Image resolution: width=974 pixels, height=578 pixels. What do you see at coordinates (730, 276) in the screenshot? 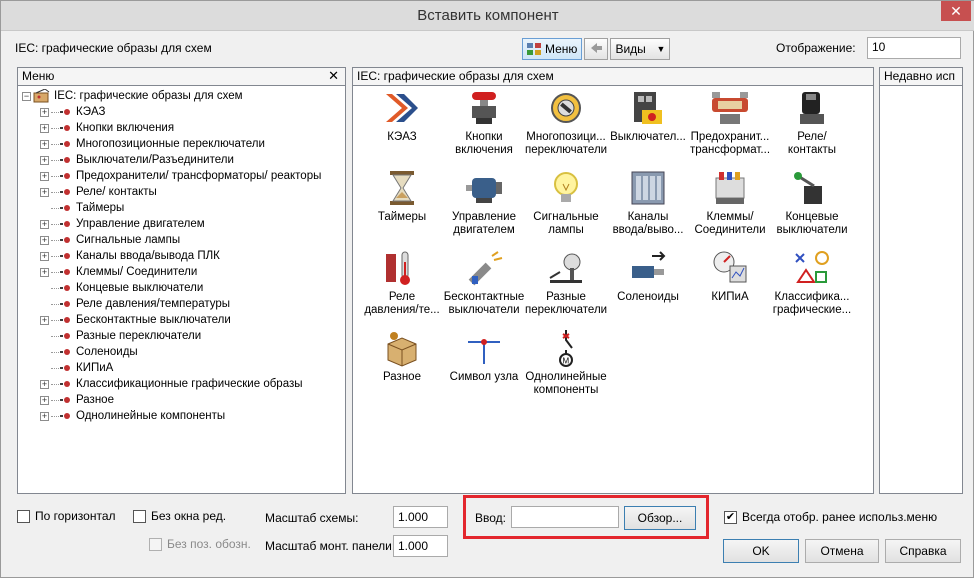
I see `component-group-tile: КИПиА` at bounding box center [730, 276].